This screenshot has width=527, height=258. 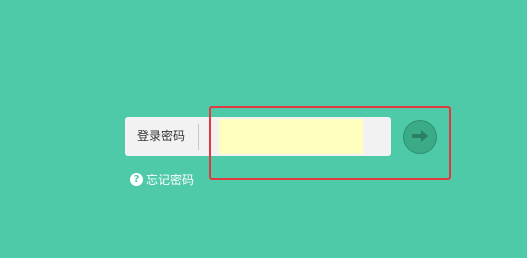 I want to click on forgot-password-link: ? 忘记密码, so click(x=162, y=179).